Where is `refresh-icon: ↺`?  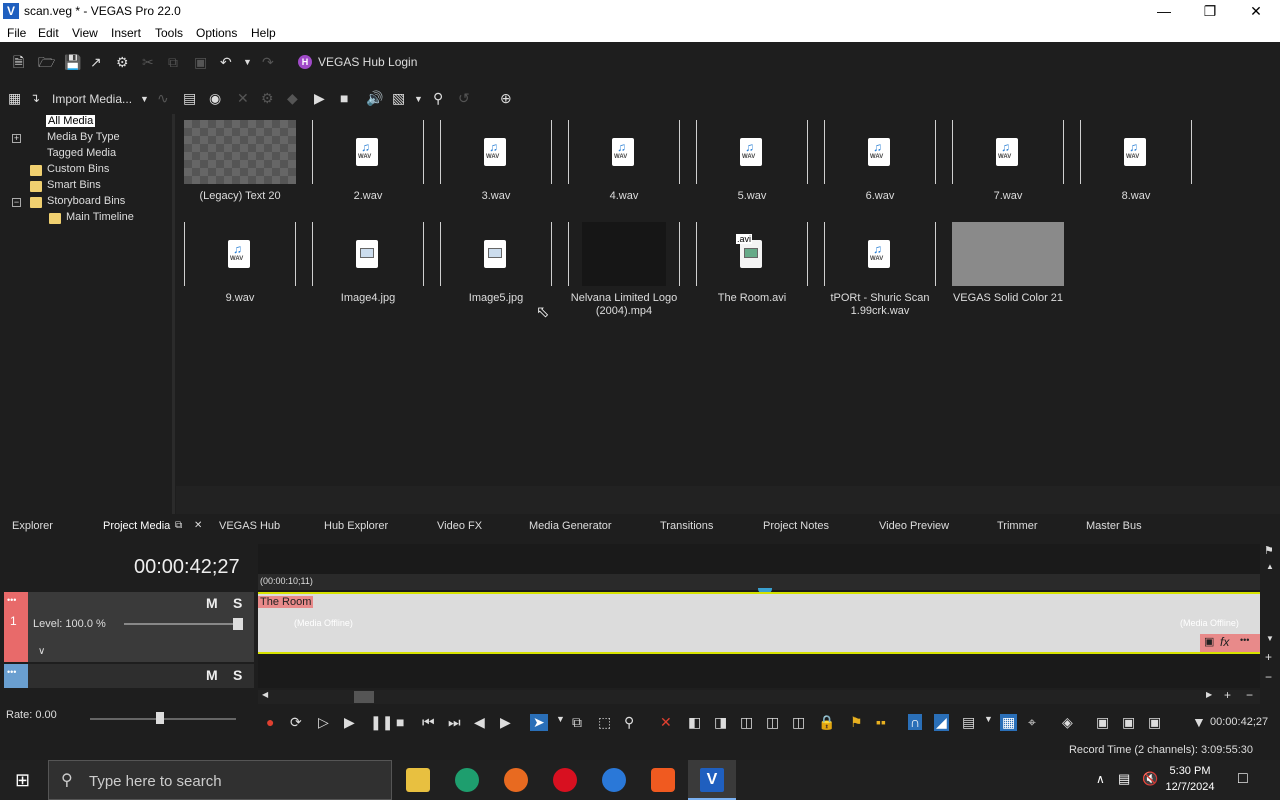
refresh-icon: ↺ is located at coordinates (464, 98).